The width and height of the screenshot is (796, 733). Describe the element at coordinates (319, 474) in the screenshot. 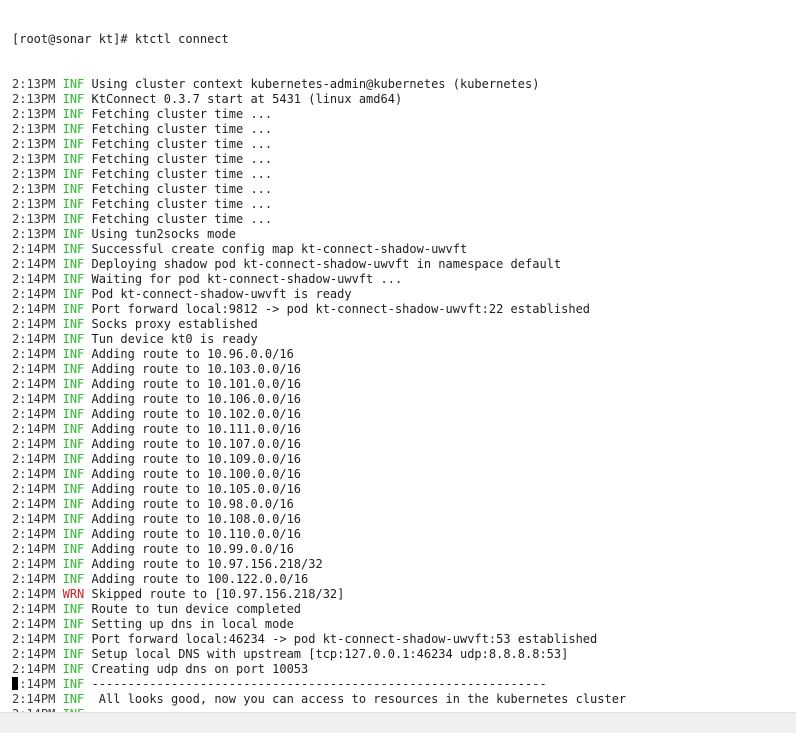

I see `log-line: 2:14PM INF Adding route to 10.100.0.0/16` at that location.